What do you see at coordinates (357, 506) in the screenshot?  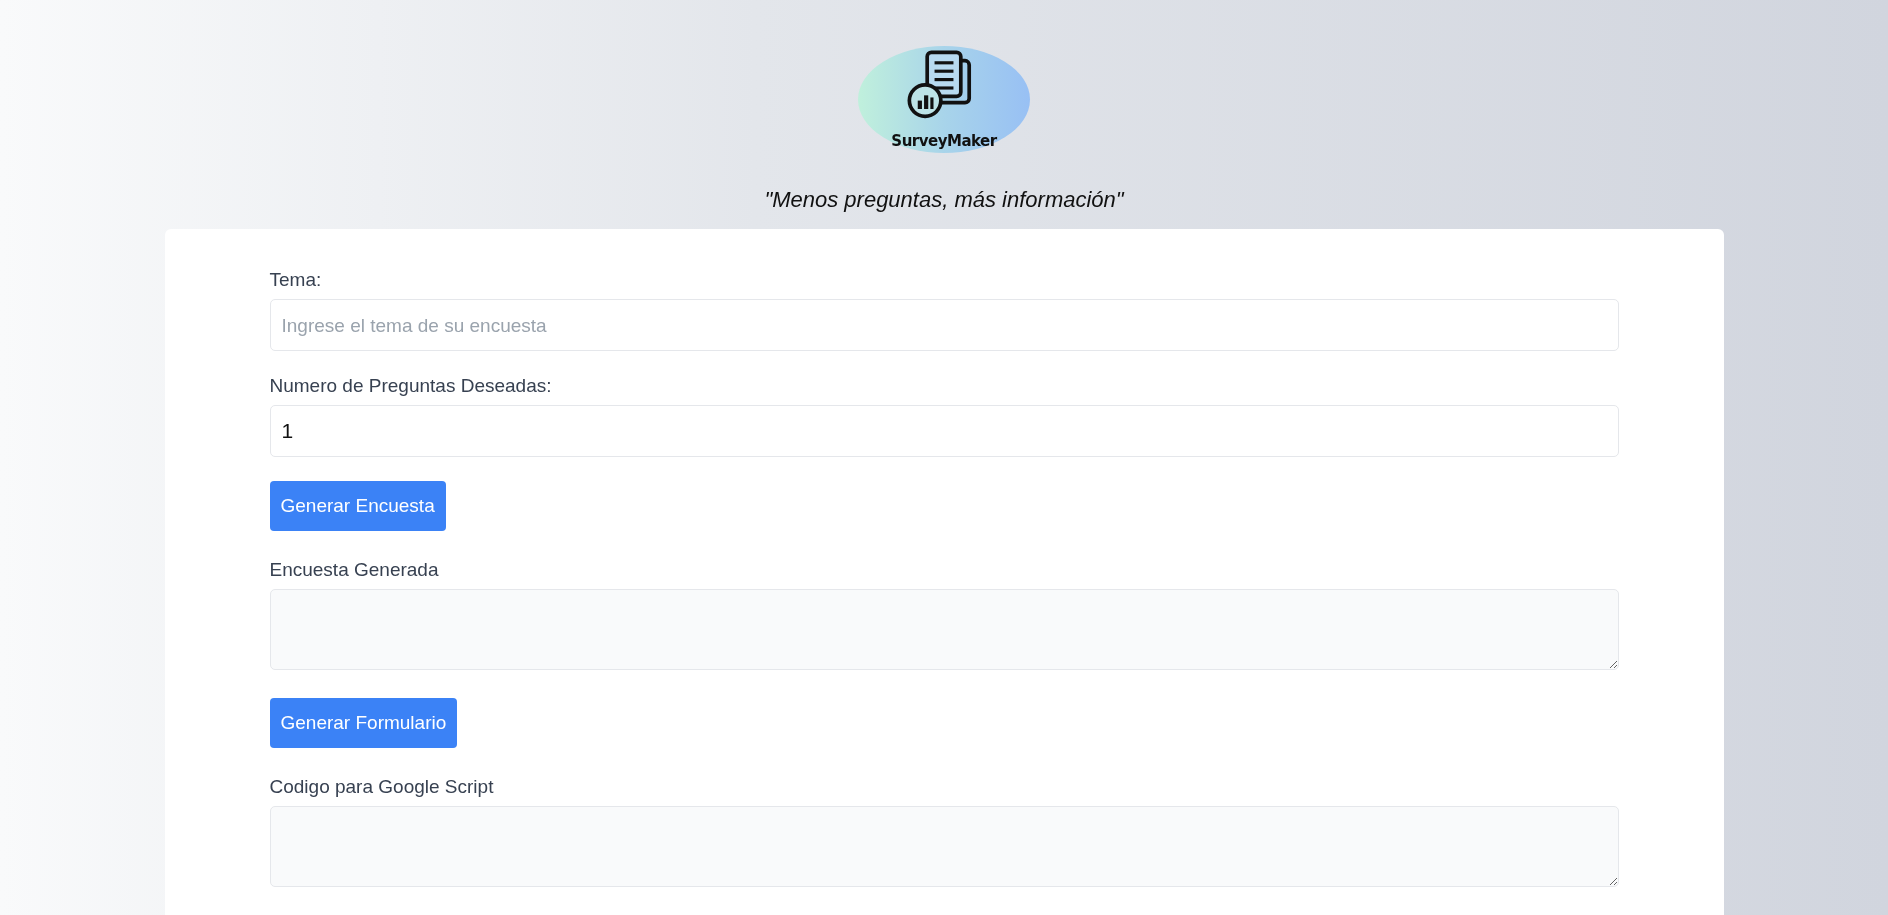 I see `generate-button: Generar Encuesta` at bounding box center [357, 506].